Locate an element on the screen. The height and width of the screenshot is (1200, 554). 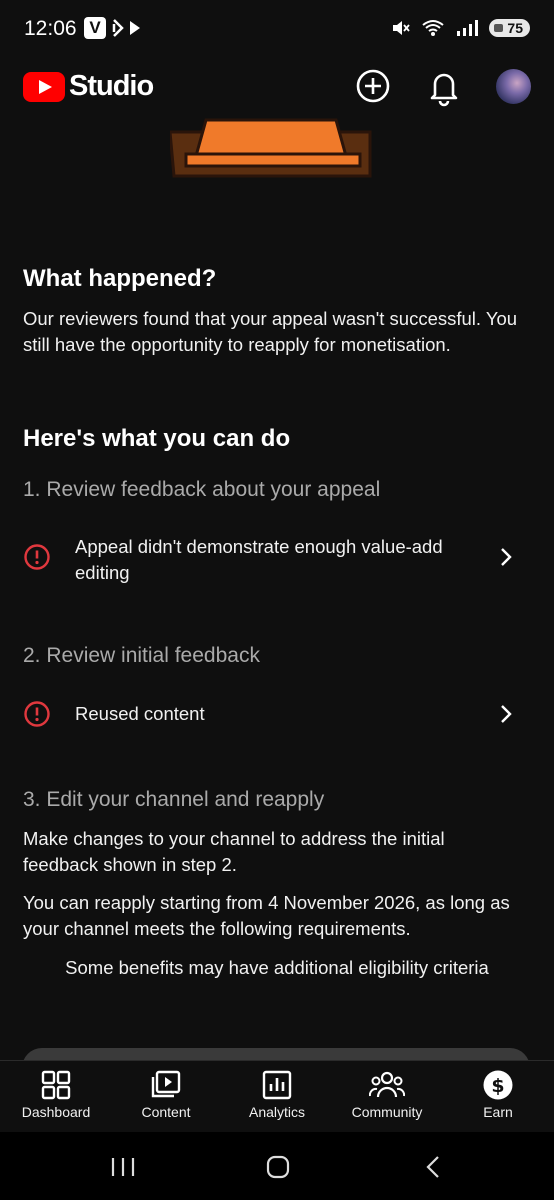
system-navigation-bar is located at coordinates (277, 1166).